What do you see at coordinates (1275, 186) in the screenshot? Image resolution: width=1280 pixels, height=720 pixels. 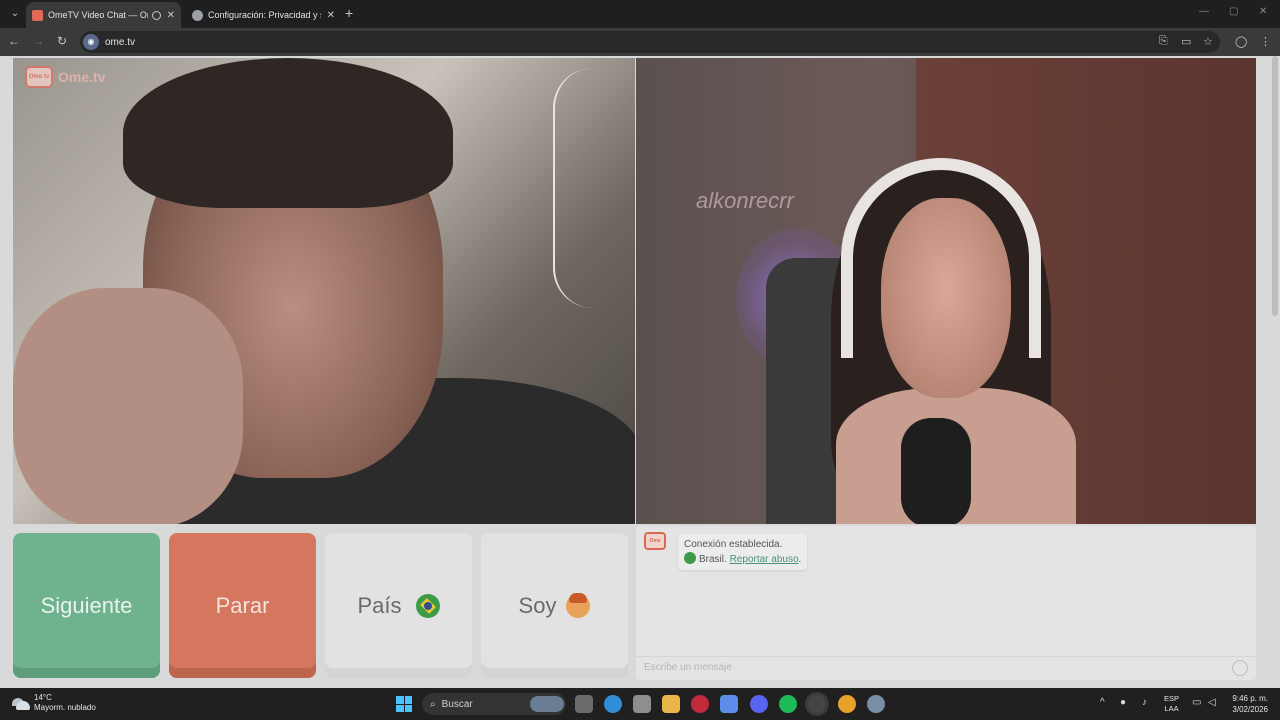 I see `page-scrollbar` at bounding box center [1275, 186].